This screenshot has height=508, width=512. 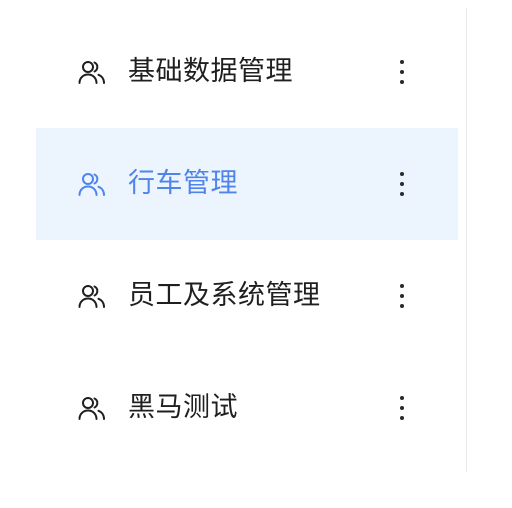 What do you see at coordinates (183, 183) in the screenshot?
I see `menu-item-label: 行车管理` at bounding box center [183, 183].